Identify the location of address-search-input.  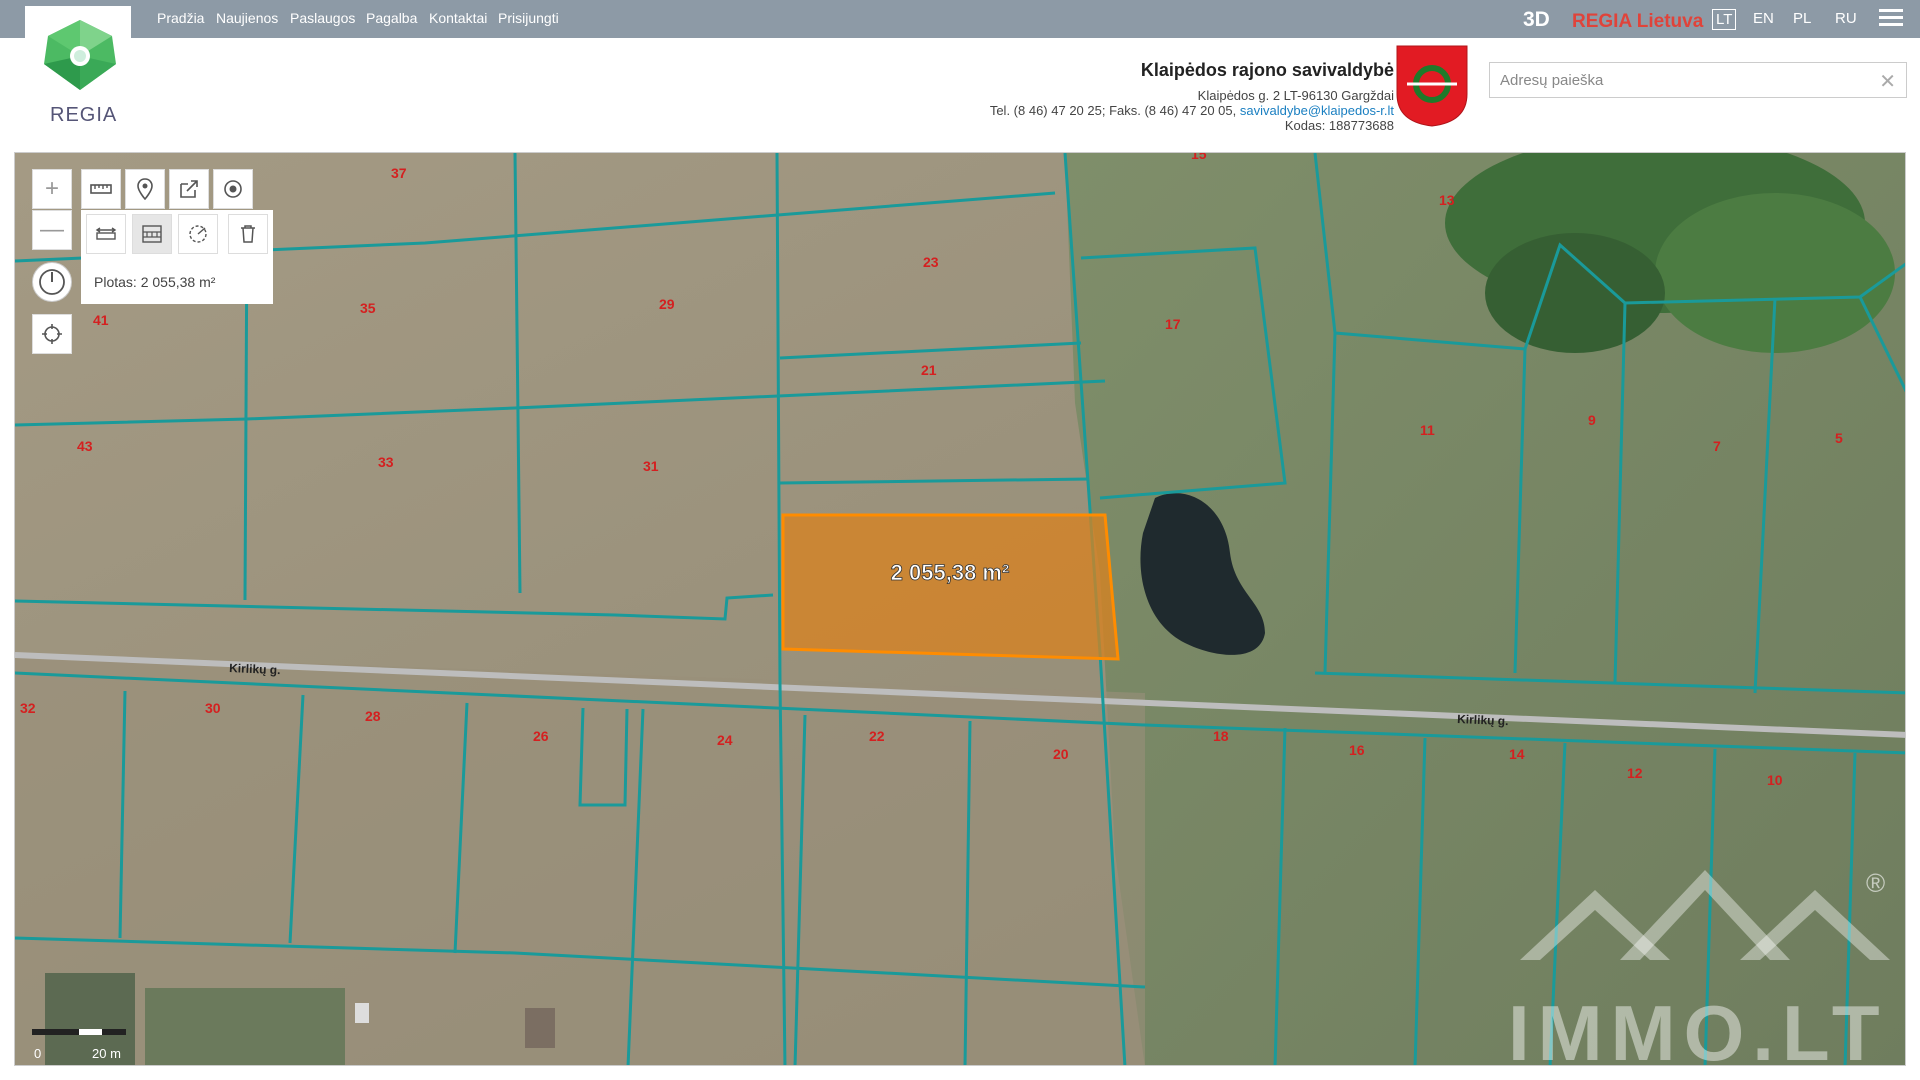
(1685, 80).